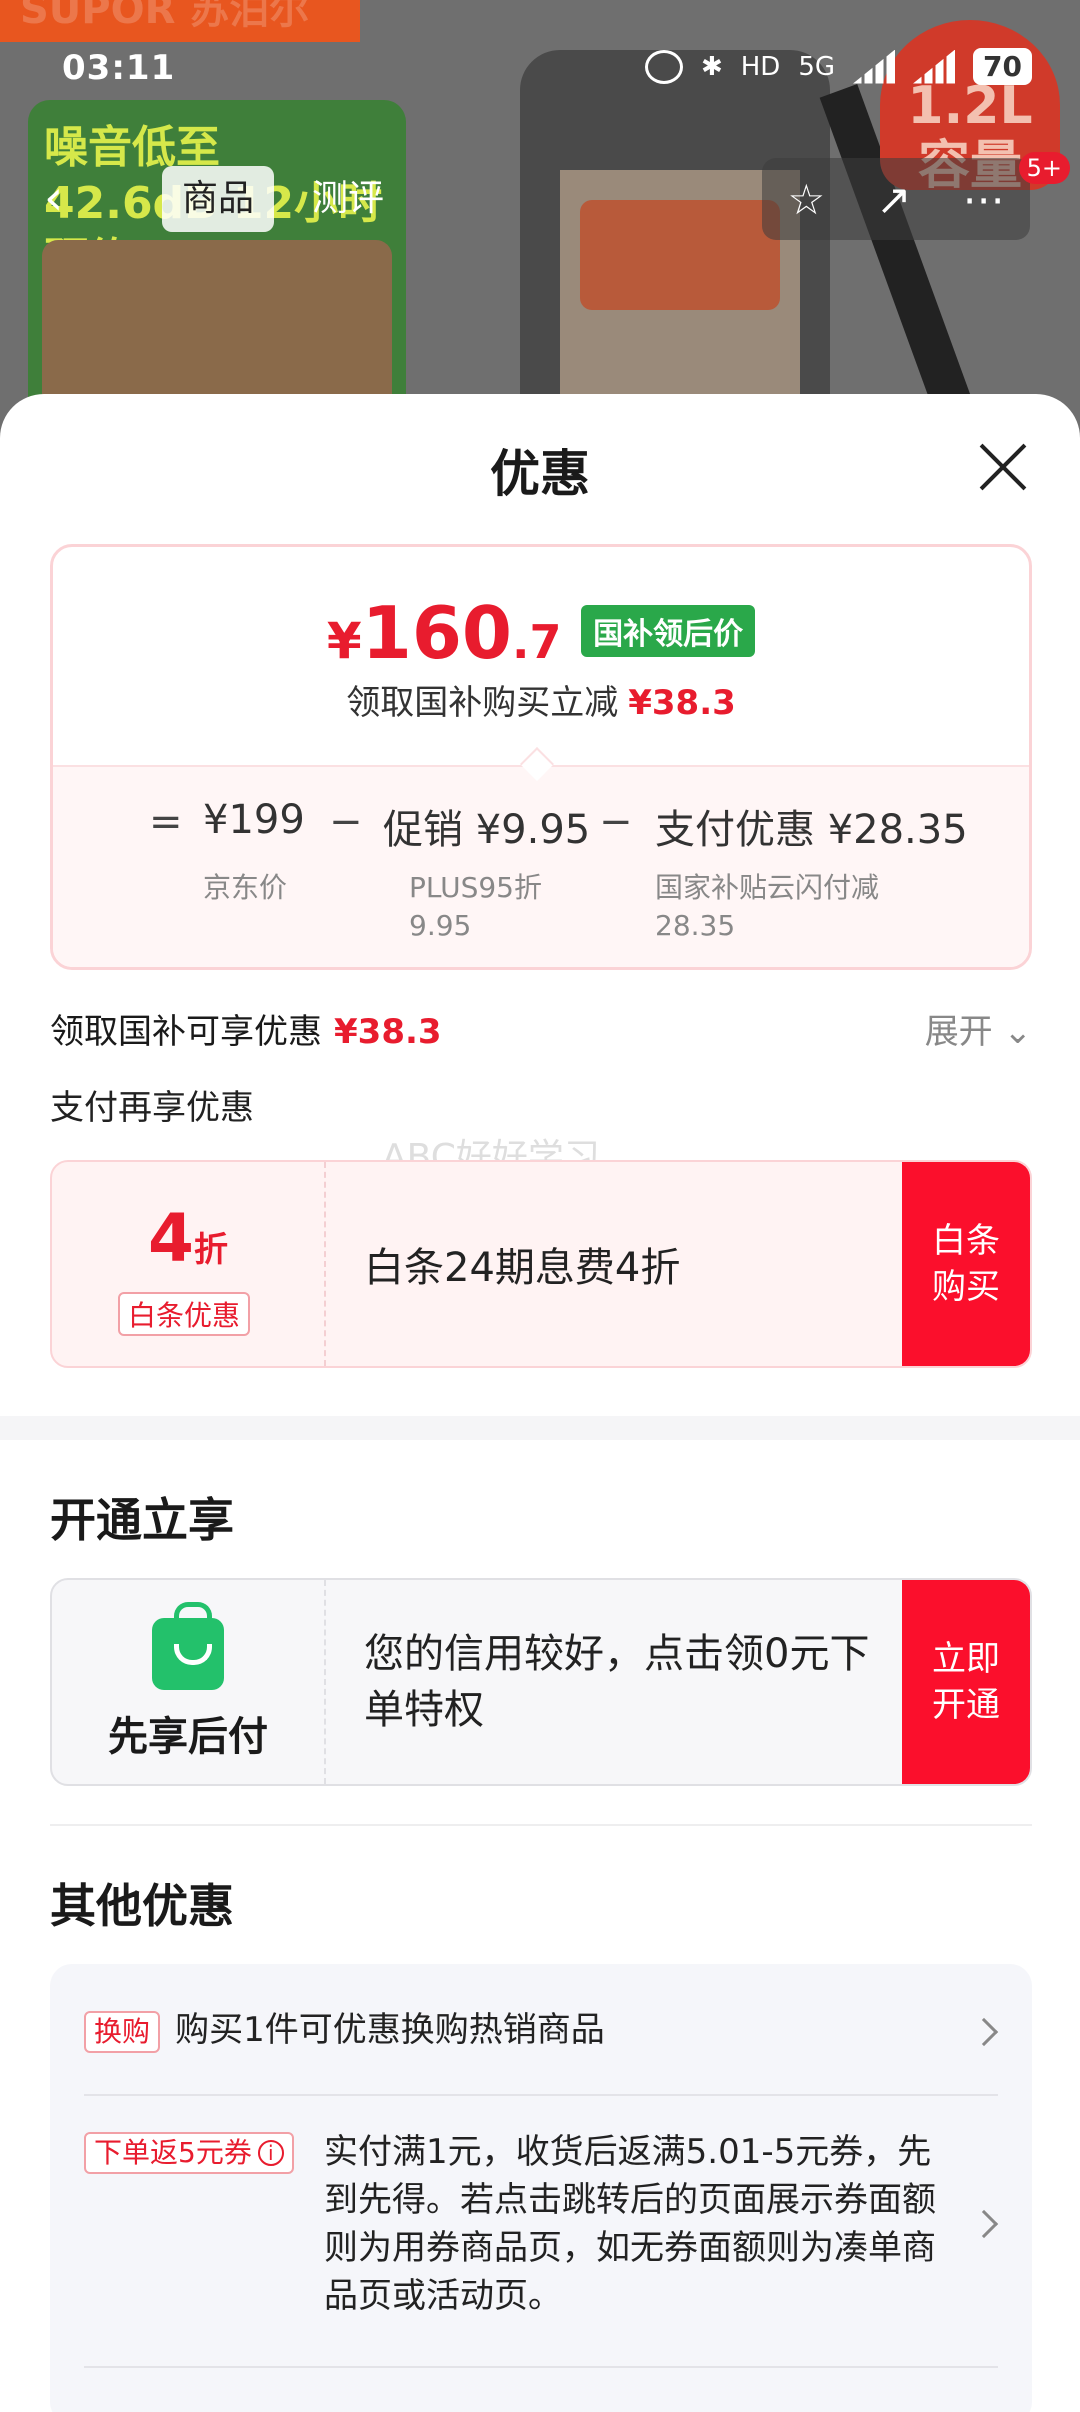 This screenshot has width=1080, height=2412. Describe the element at coordinates (874, 66) in the screenshot. I see `signal-icon` at that location.